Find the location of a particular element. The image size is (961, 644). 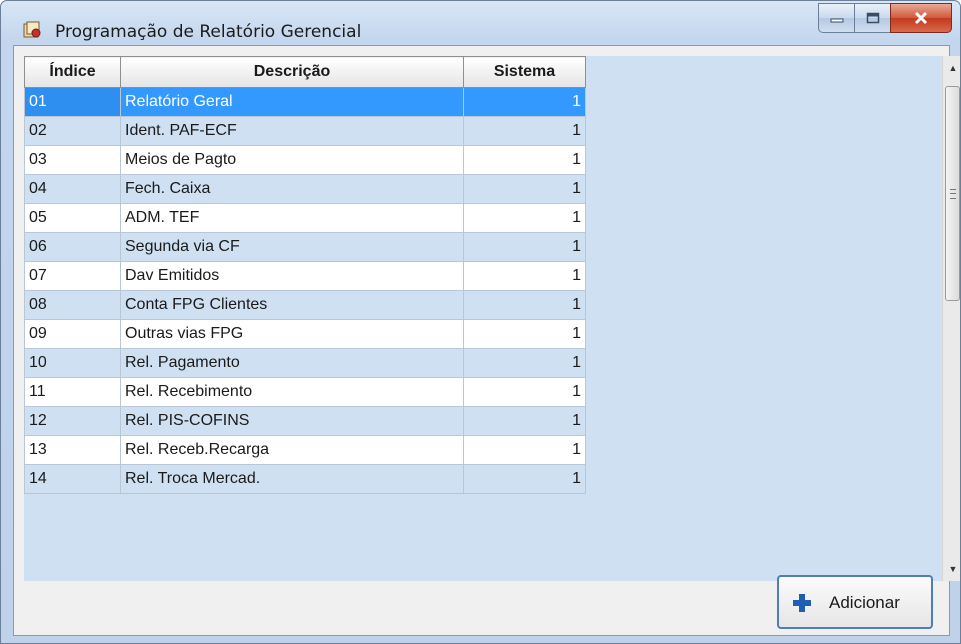

scrollbar-thumb is located at coordinates (952, 193).